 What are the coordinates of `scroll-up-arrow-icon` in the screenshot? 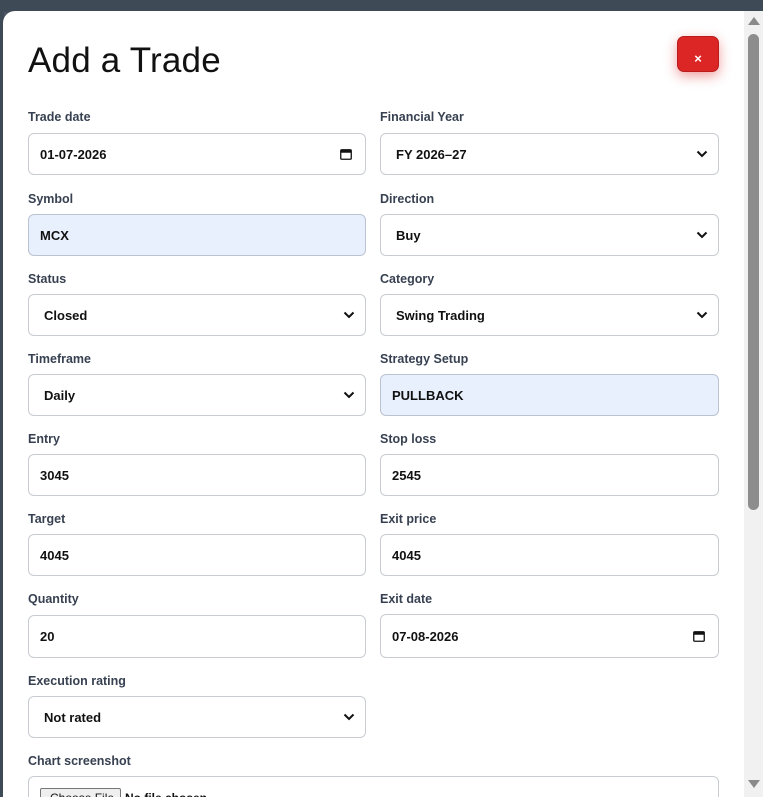 It's located at (754, 21).